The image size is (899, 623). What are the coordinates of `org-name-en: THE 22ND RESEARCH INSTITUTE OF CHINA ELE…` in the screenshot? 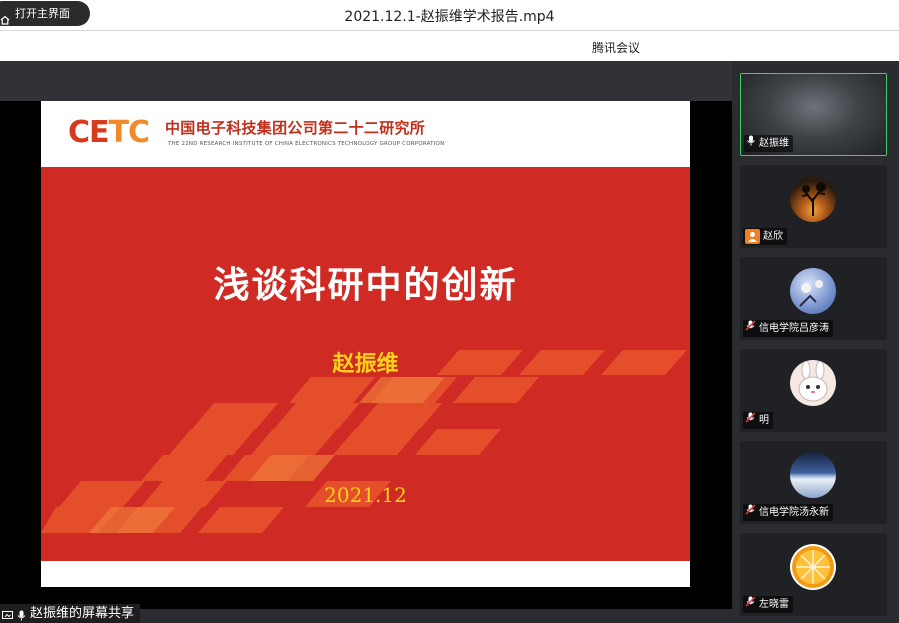 It's located at (306, 144).